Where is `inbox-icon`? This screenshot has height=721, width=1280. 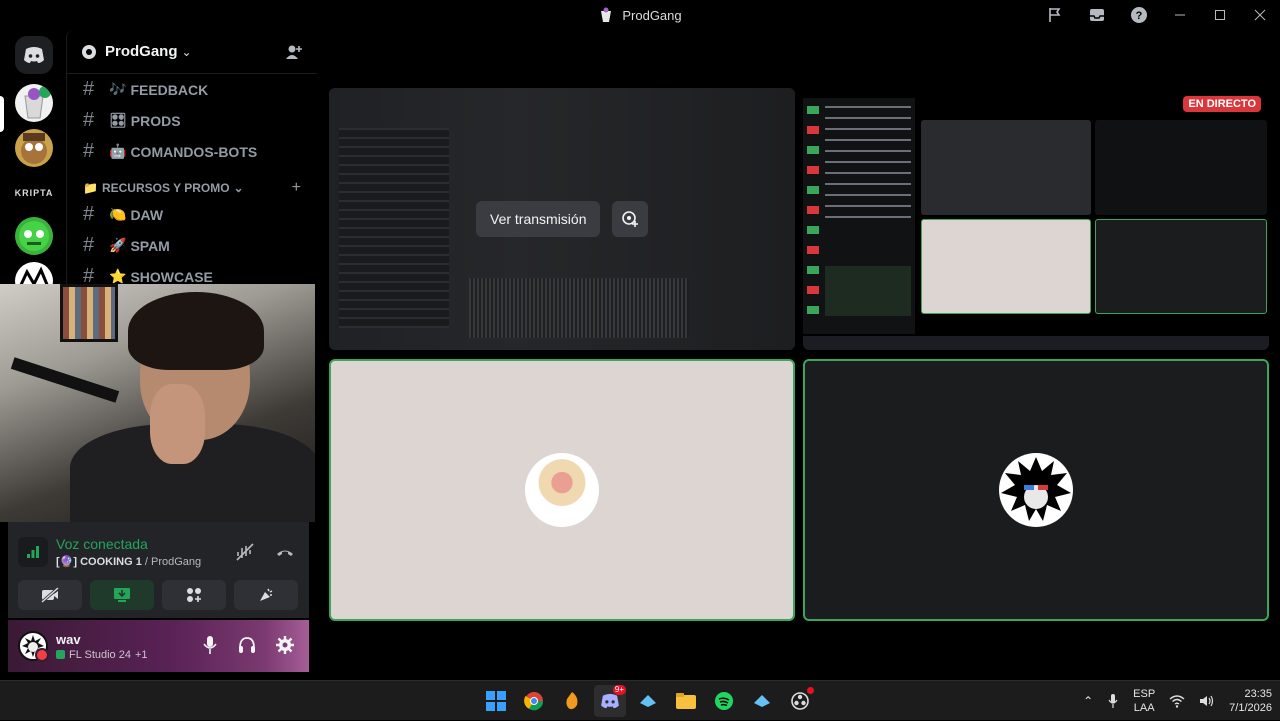 inbox-icon is located at coordinates (1097, 15).